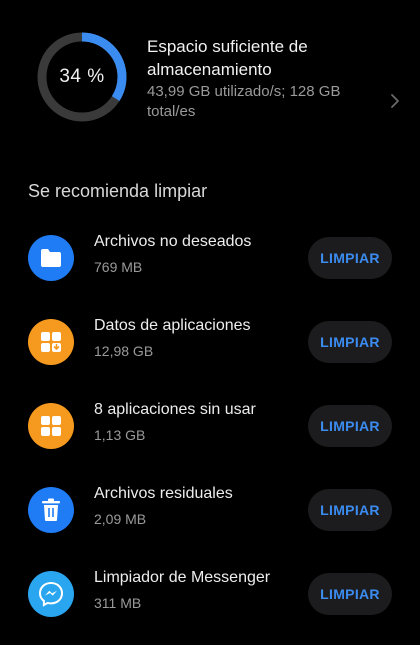  What do you see at coordinates (244, 101) in the screenshot?
I see `storage-usage-detail: 43,99 GB utilizado/s; 128 GB total/es` at bounding box center [244, 101].